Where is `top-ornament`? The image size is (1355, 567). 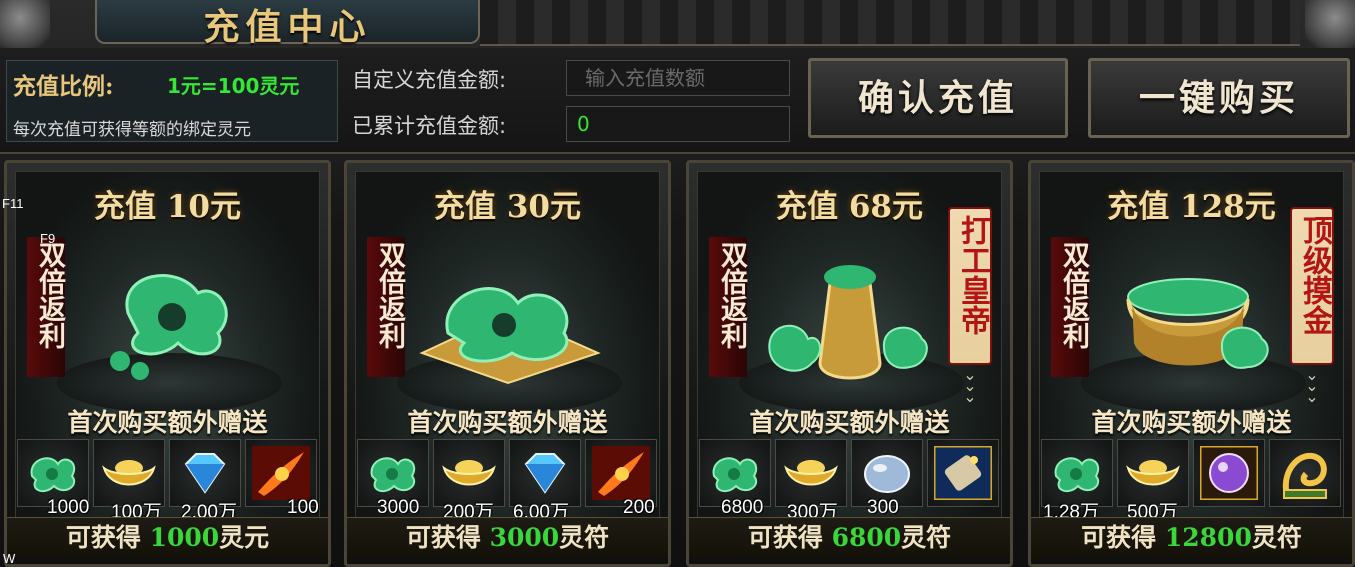
top-ornament is located at coordinates (890, 23).